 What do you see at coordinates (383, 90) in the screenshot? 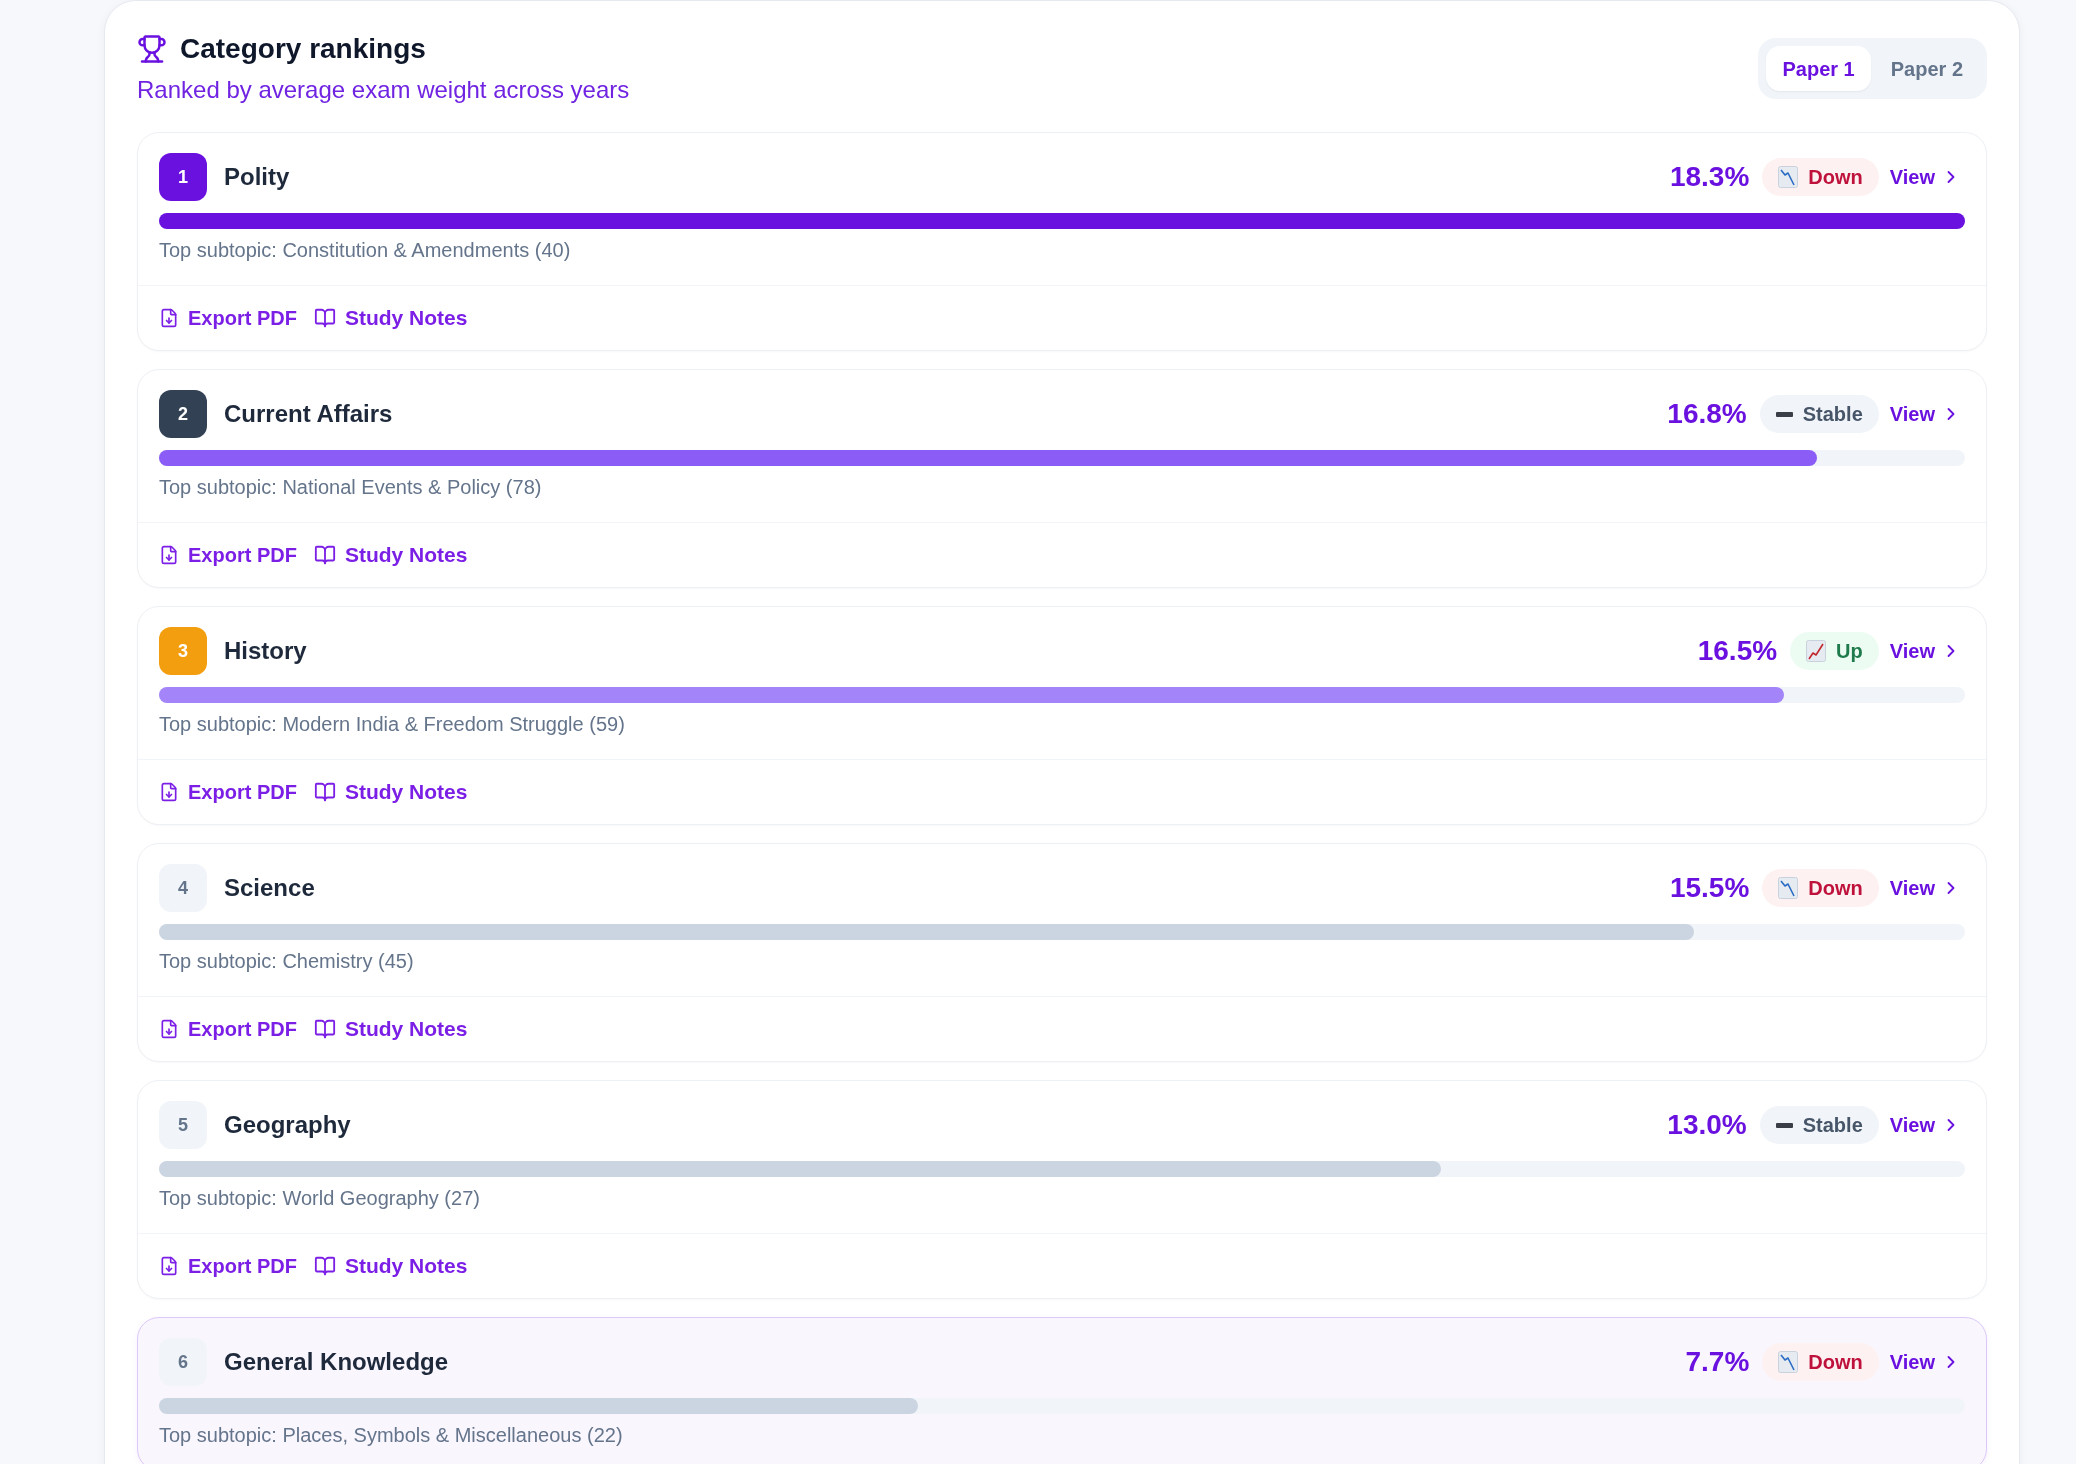
I see `panel-subtitle: Ranked by average exam weight across years` at bounding box center [383, 90].